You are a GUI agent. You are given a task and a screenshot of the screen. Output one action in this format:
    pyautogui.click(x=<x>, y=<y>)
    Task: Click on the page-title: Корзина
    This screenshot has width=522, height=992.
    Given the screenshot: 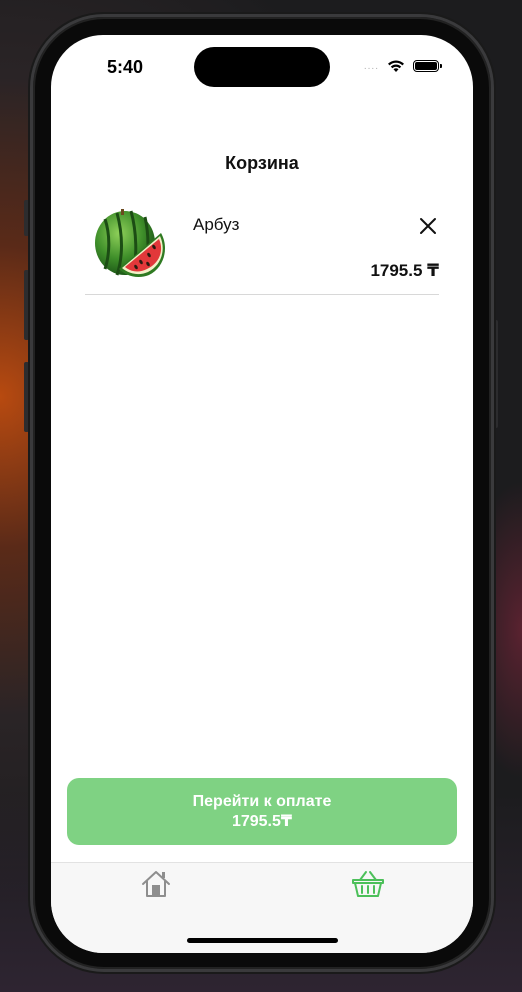 What is the action you would take?
    pyautogui.click(x=262, y=163)
    